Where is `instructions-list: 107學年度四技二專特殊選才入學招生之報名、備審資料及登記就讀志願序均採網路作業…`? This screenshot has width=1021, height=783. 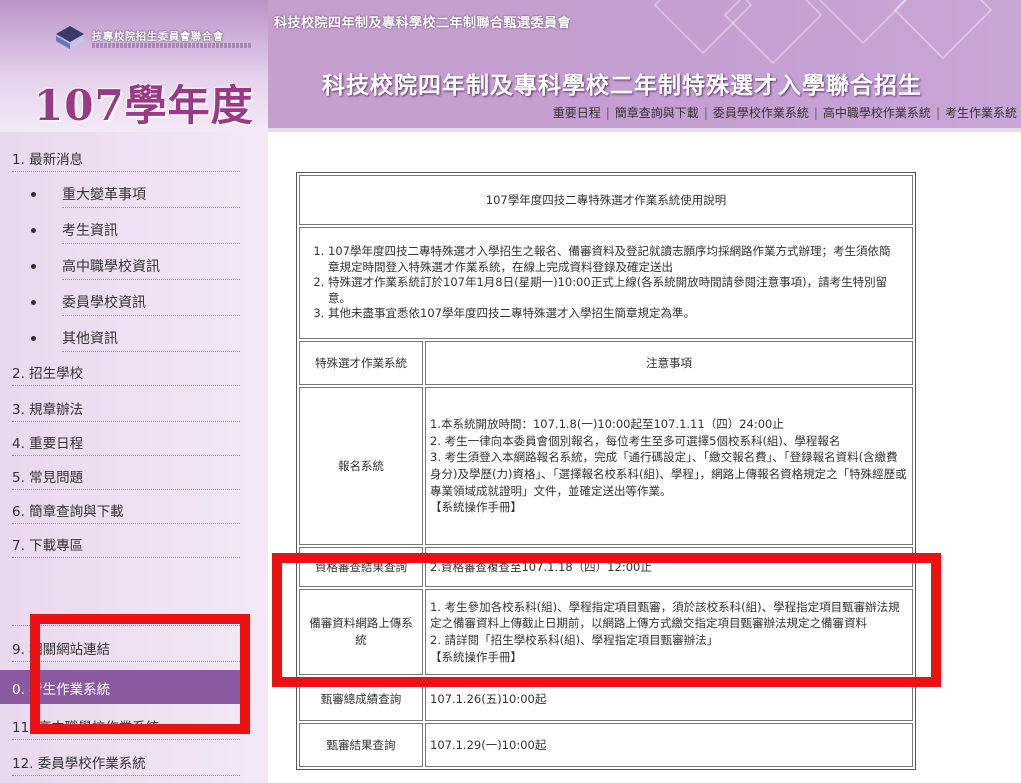
instructions-list: 107學年度四技二專特殊選才入學招生之報名、備審資料及登記就讀志願序均採網路作業… is located at coordinates (606, 283).